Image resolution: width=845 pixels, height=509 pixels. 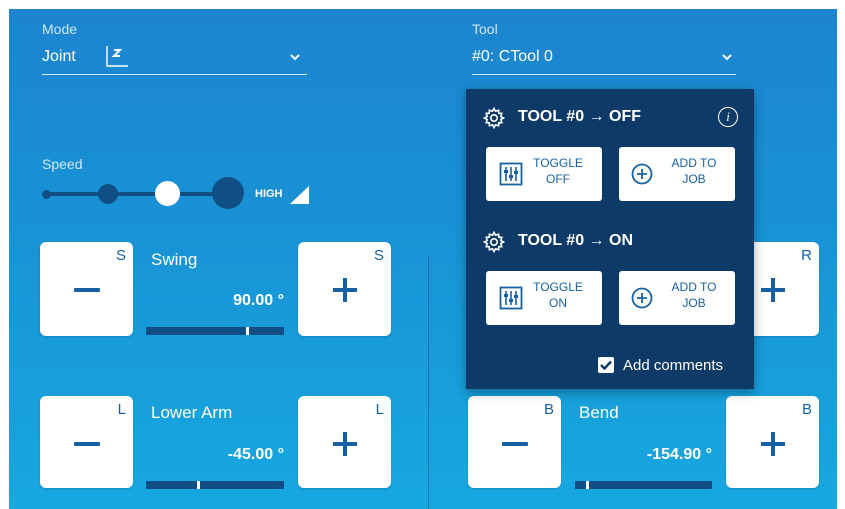 I want to click on check-icon, so click(x=606, y=365).